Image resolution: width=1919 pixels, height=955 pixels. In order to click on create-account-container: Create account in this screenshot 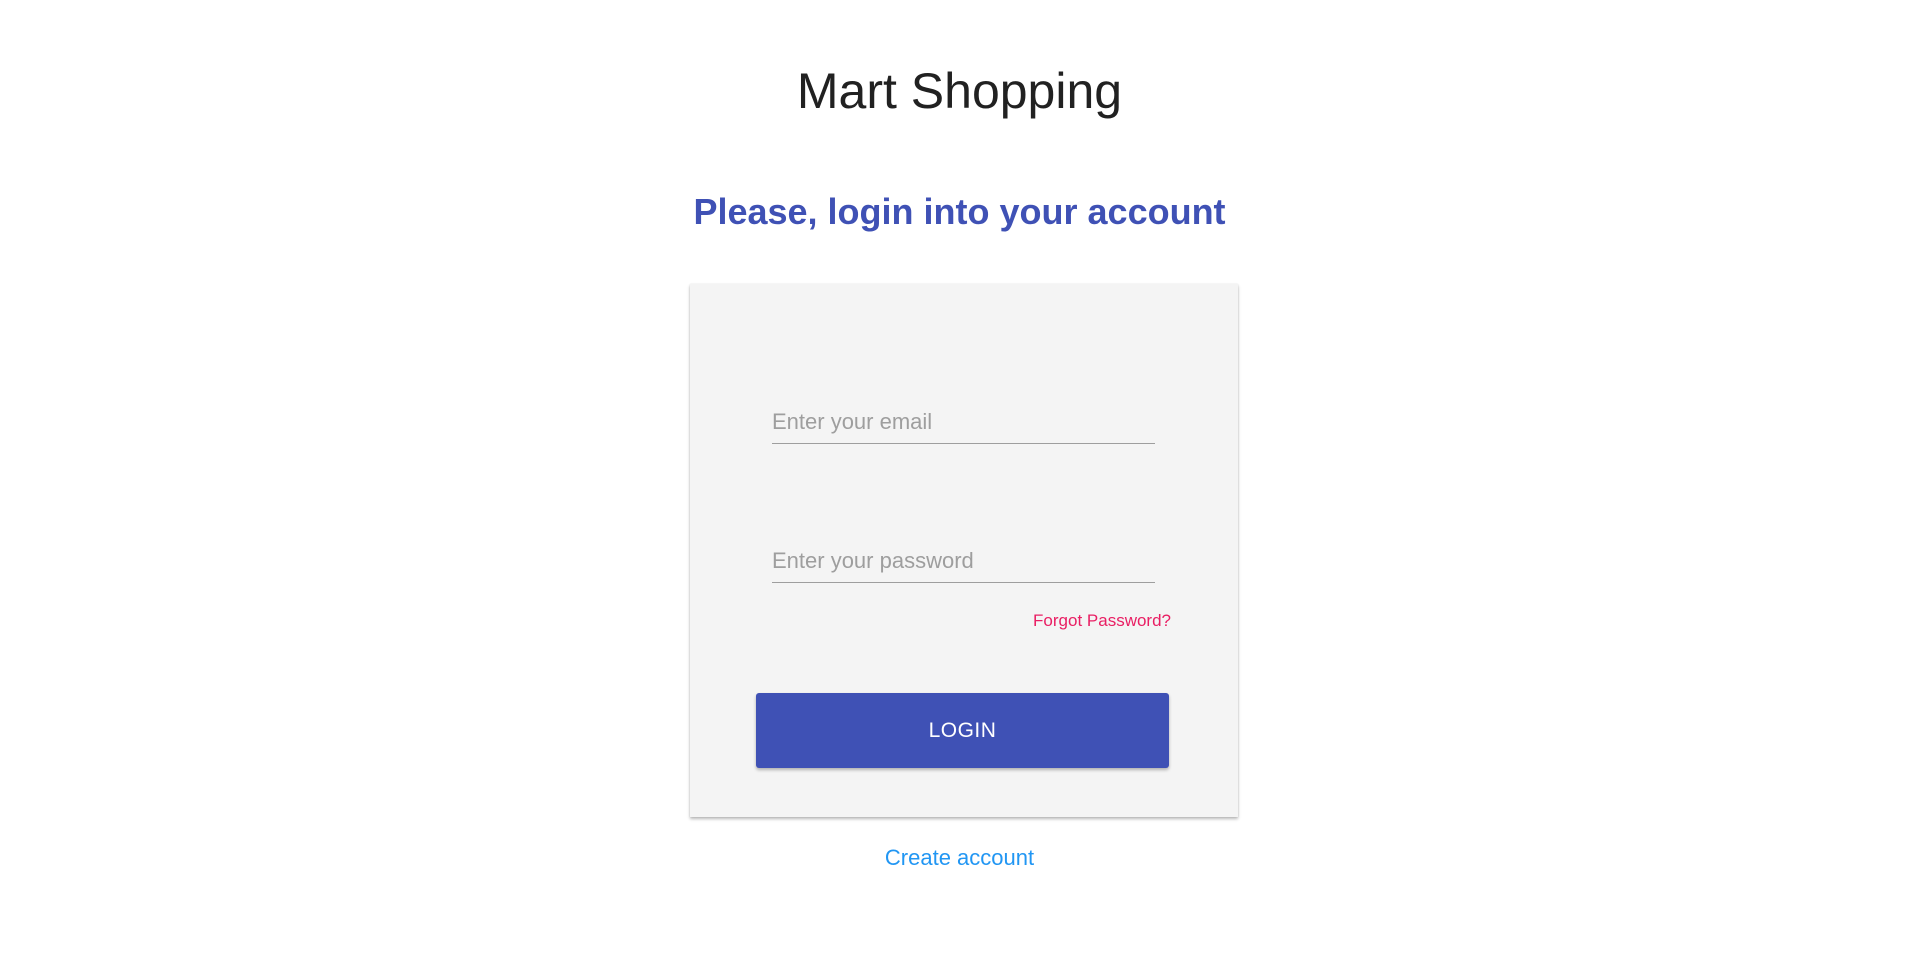, I will do `click(959, 858)`.